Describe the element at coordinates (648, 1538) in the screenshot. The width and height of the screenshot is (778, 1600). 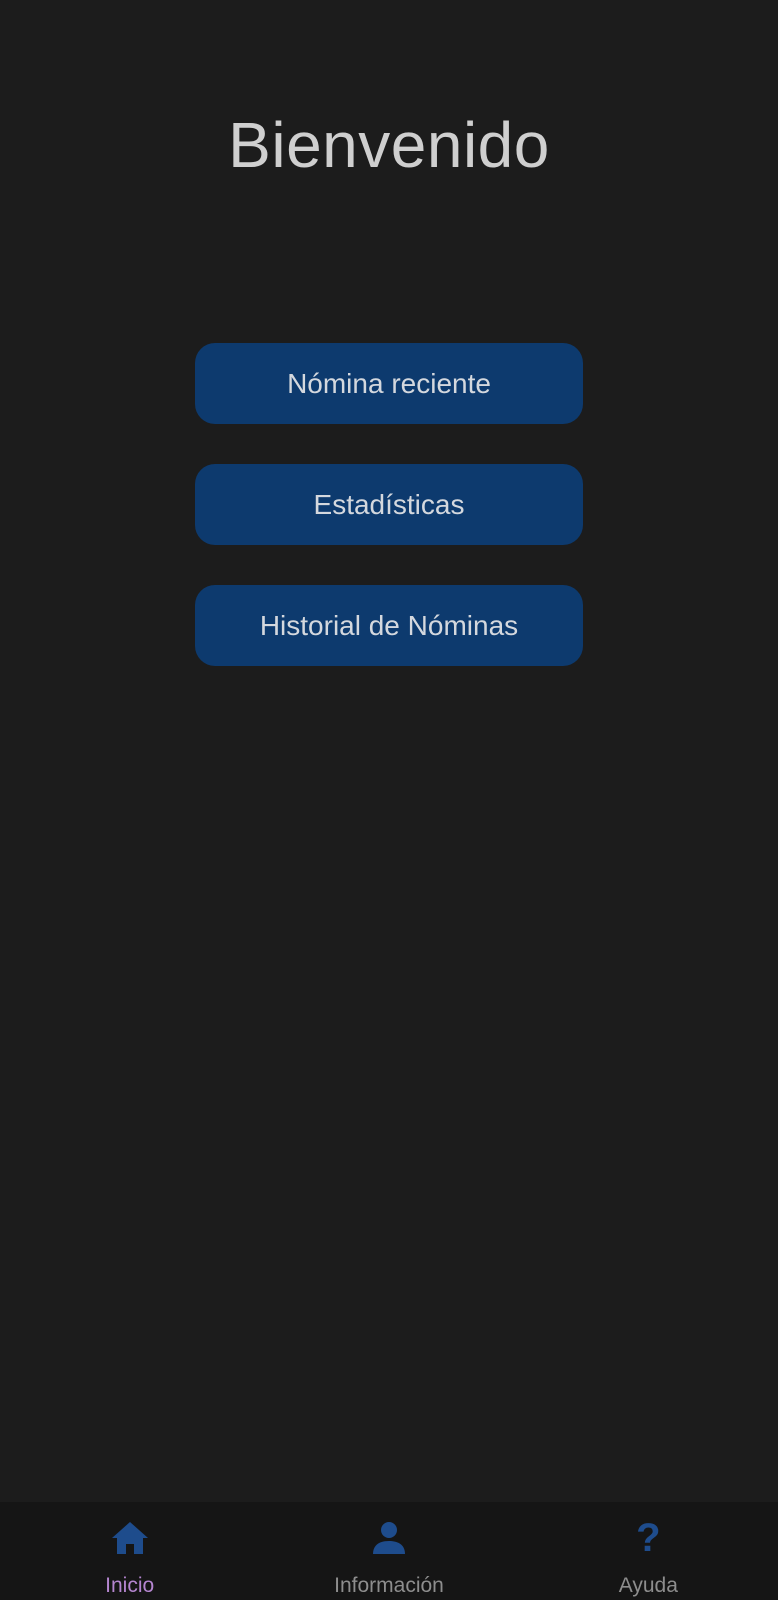
I see `help-icon: ?` at that location.